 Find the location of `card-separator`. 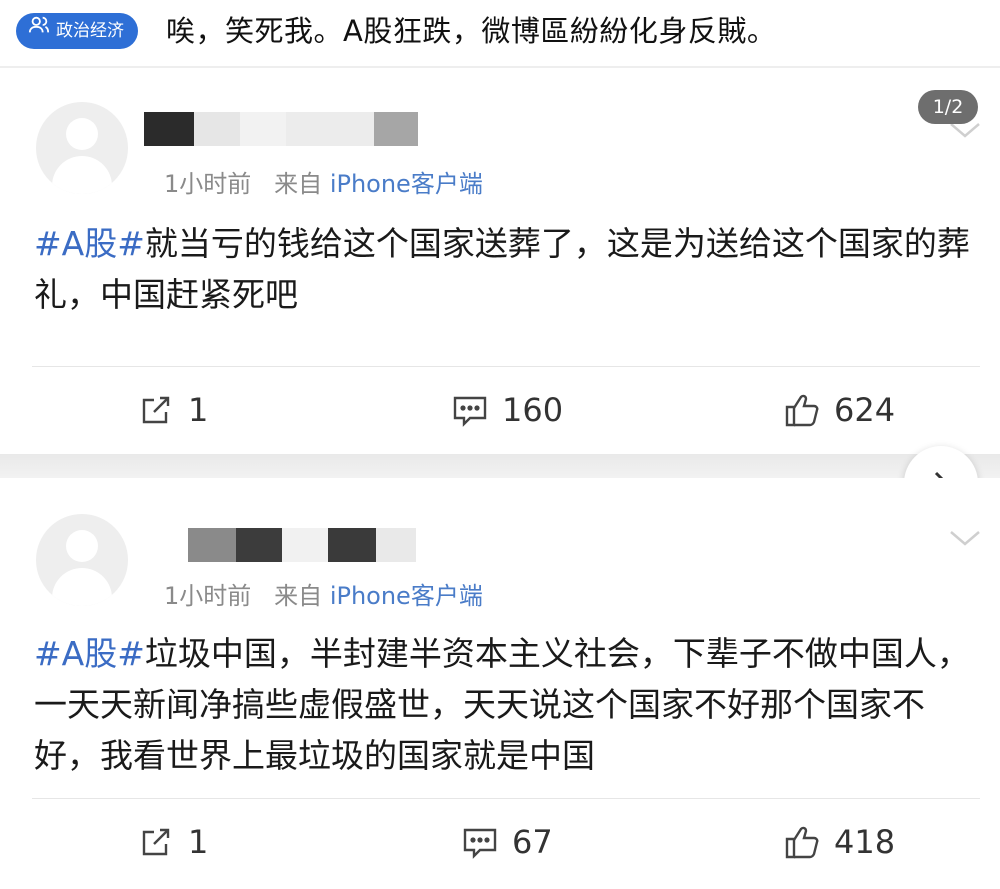

card-separator is located at coordinates (500, 466).